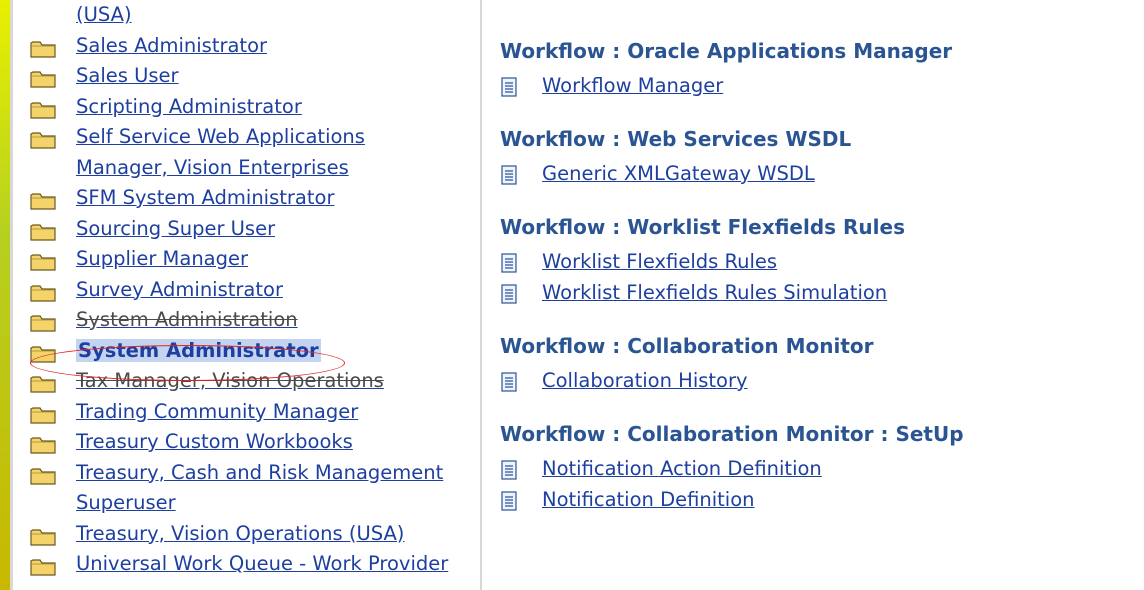 The image size is (1144, 590). I want to click on responsibility-item: Trading Community Manager, so click(254, 412).